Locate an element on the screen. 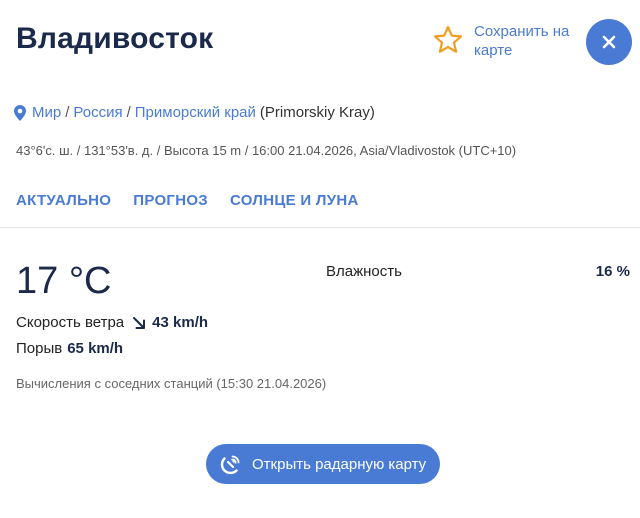 The image size is (640, 518). close-button is located at coordinates (609, 42).